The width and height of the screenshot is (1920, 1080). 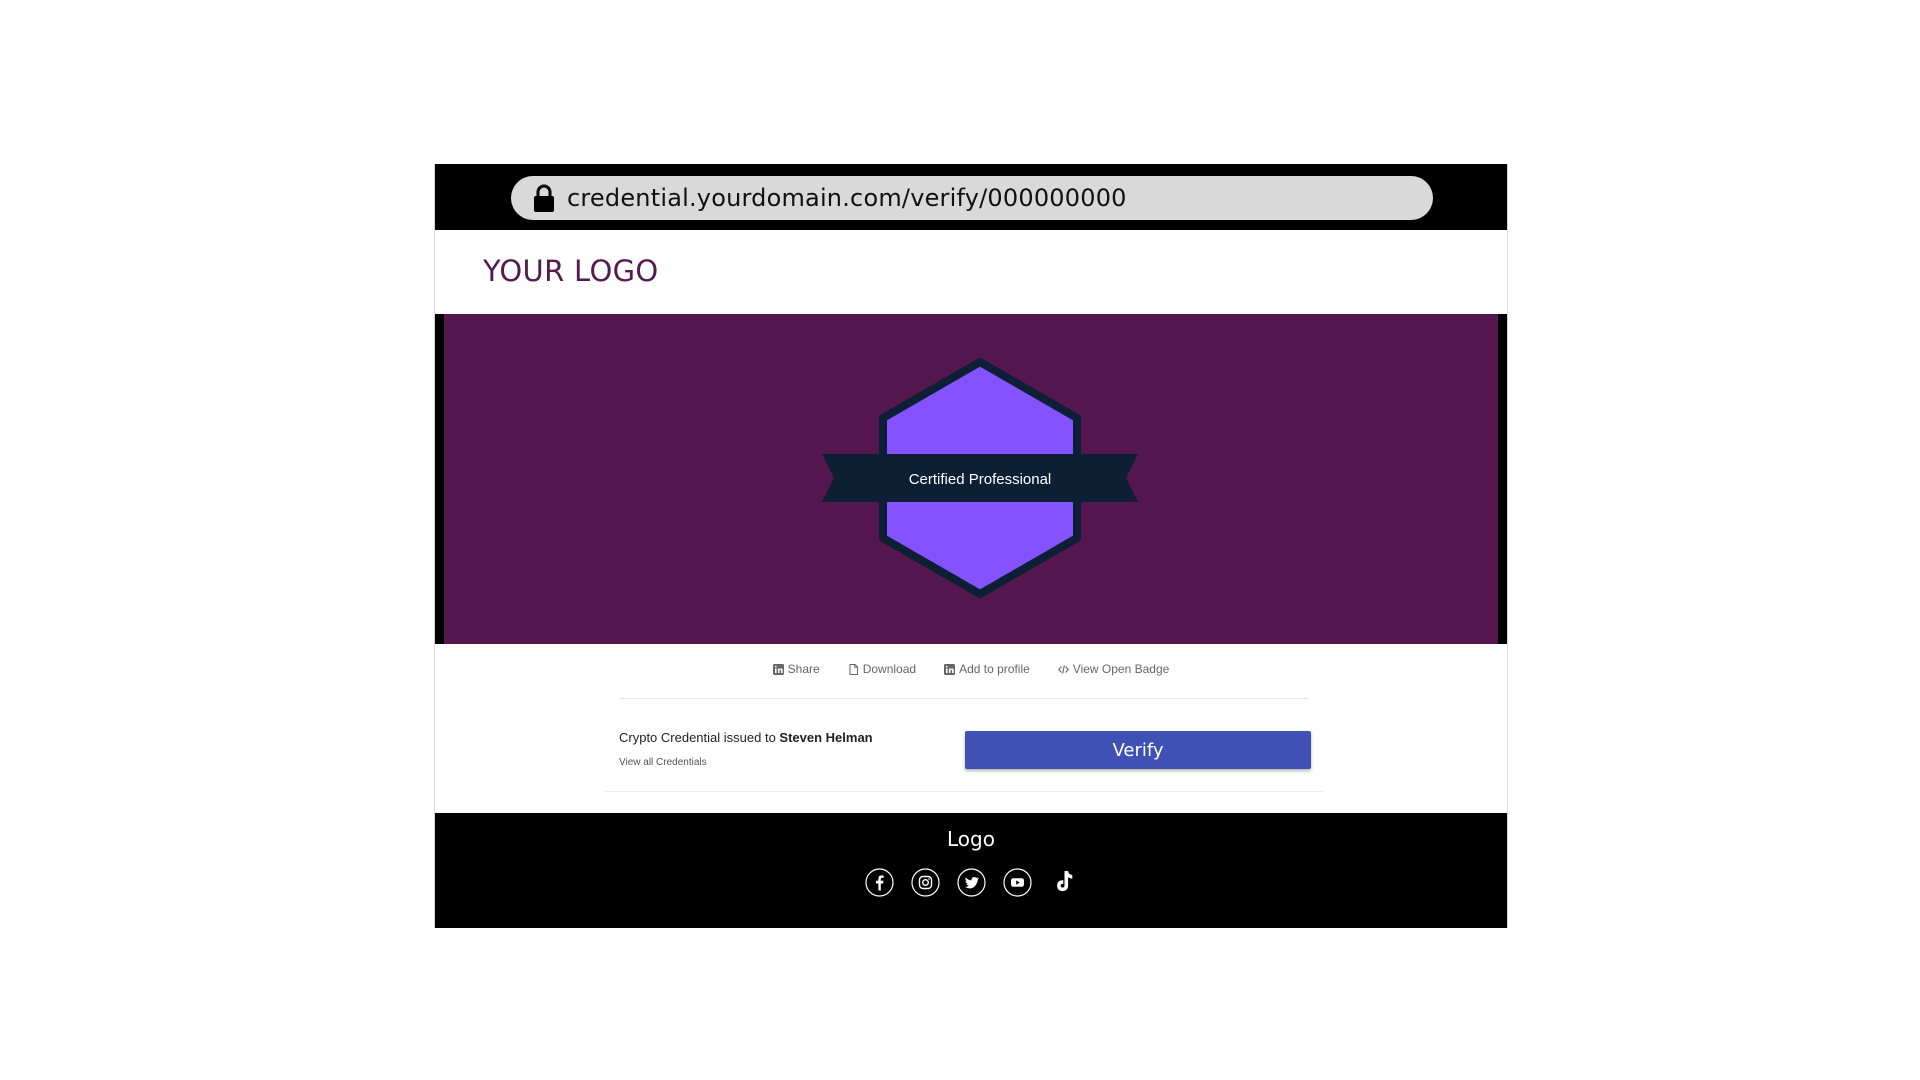 What do you see at coordinates (826, 737) in the screenshot?
I see `recipient-name: Steven Helman` at bounding box center [826, 737].